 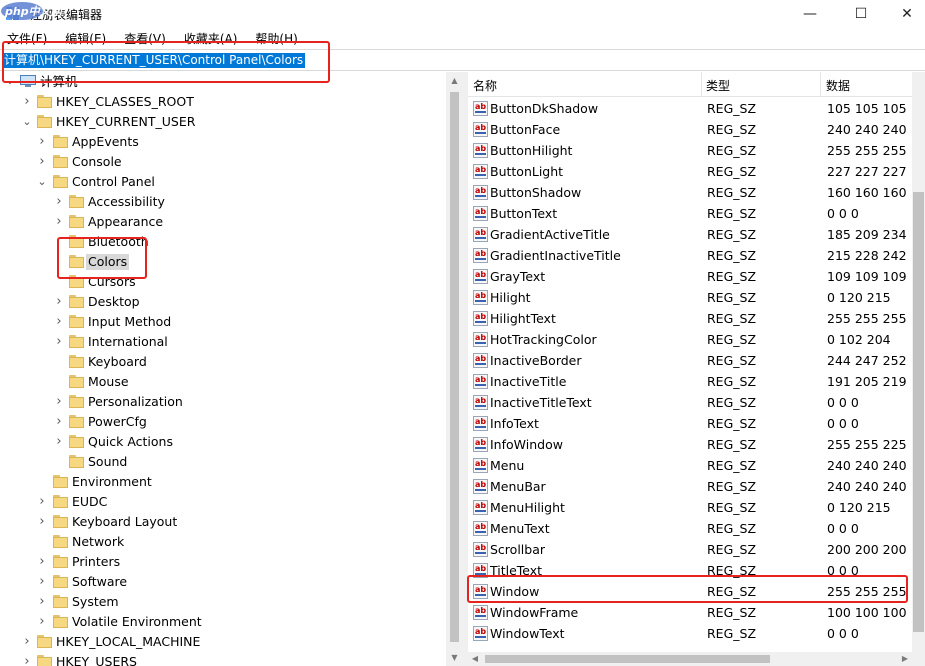 What do you see at coordinates (29, 38) in the screenshot?
I see `menu-item: 文件(F)` at bounding box center [29, 38].